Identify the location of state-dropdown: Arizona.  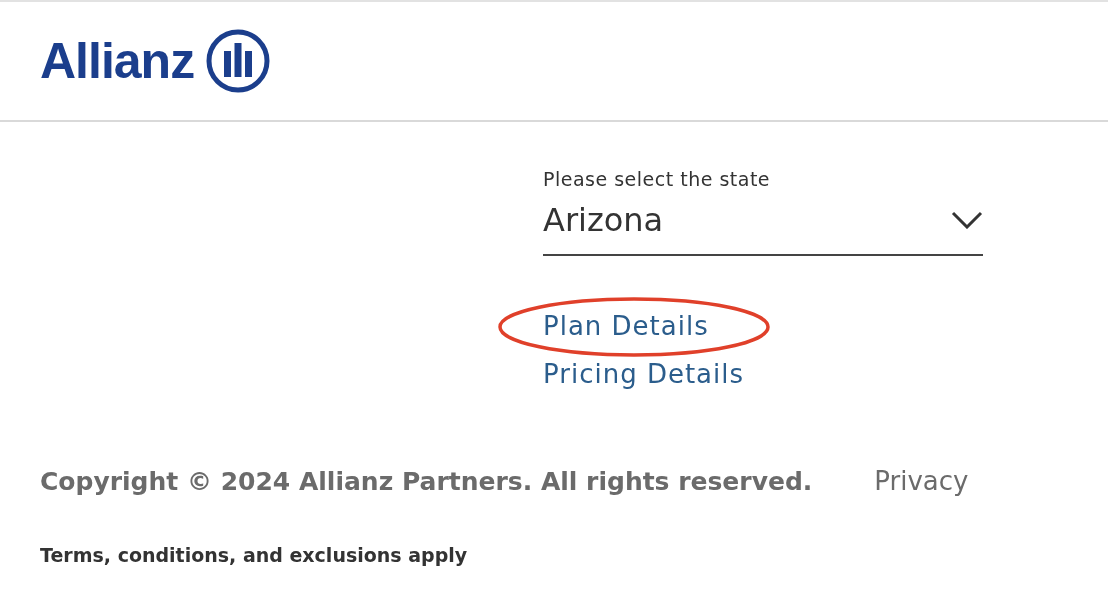
(763, 223).